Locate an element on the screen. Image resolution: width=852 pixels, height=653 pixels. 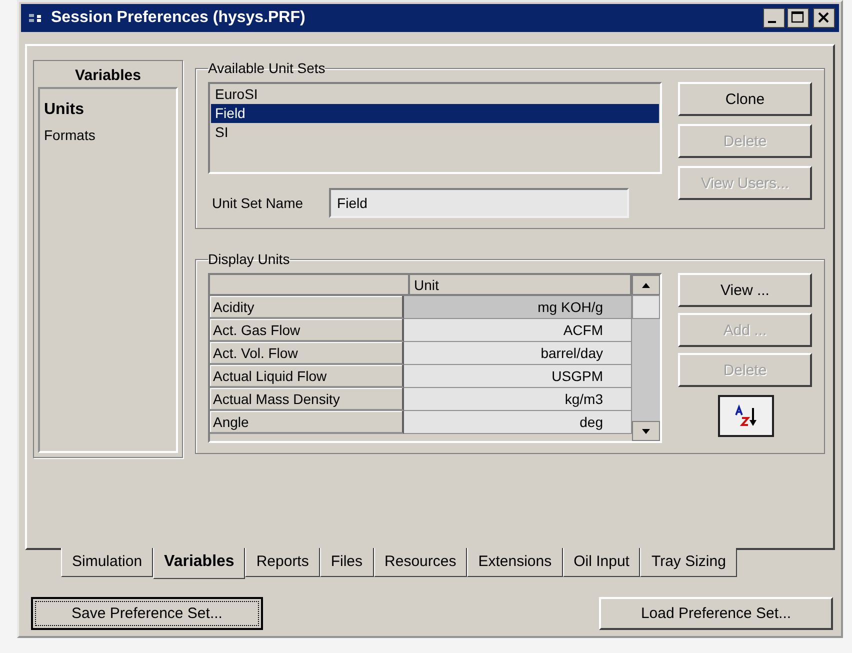
minimize-icon is located at coordinates (774, 18).